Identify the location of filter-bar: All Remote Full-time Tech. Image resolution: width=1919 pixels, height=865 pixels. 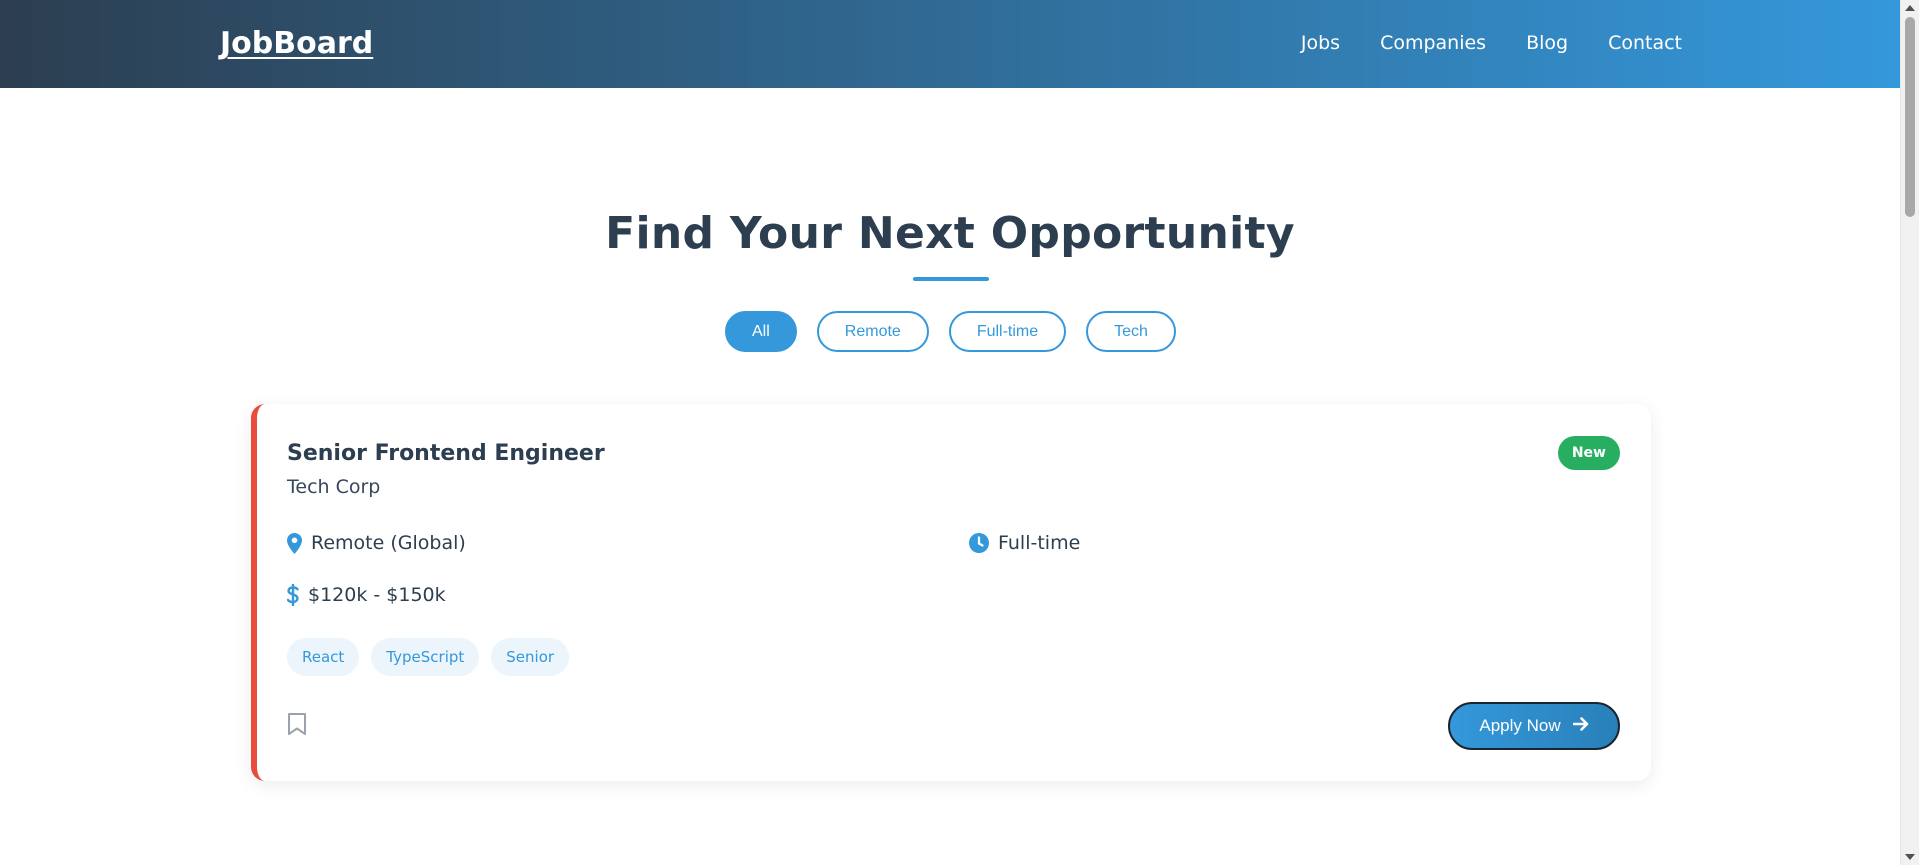
(950, 331).